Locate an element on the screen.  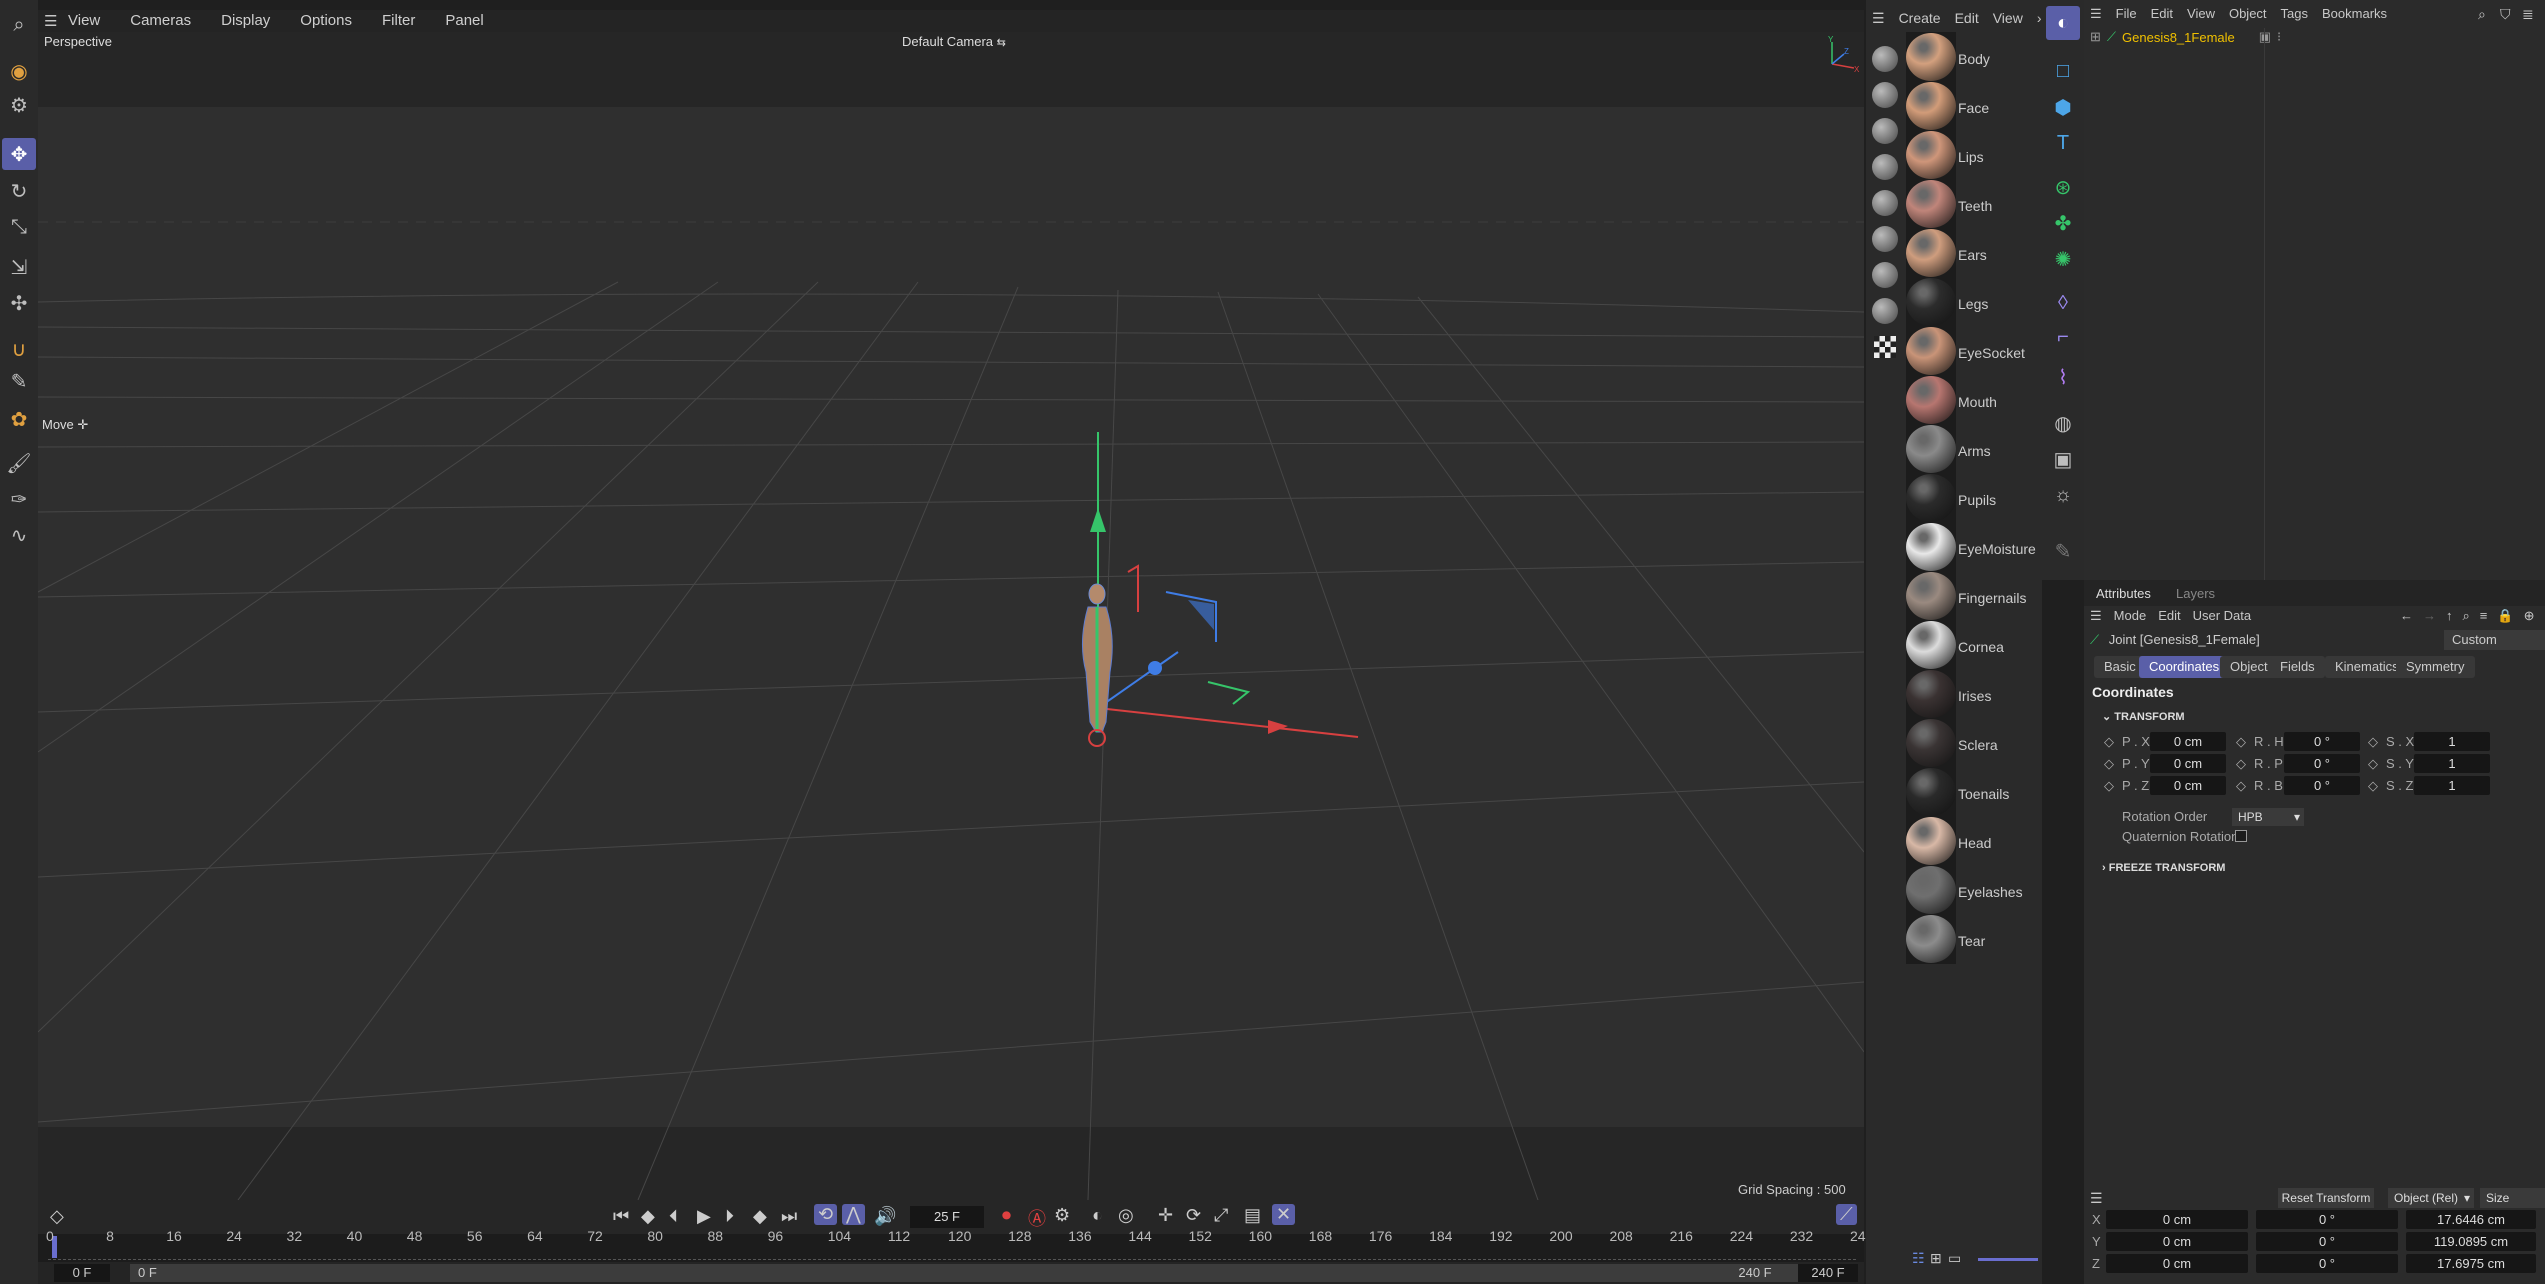
up-icon: ↑ is located at coordinates (2449, 616).